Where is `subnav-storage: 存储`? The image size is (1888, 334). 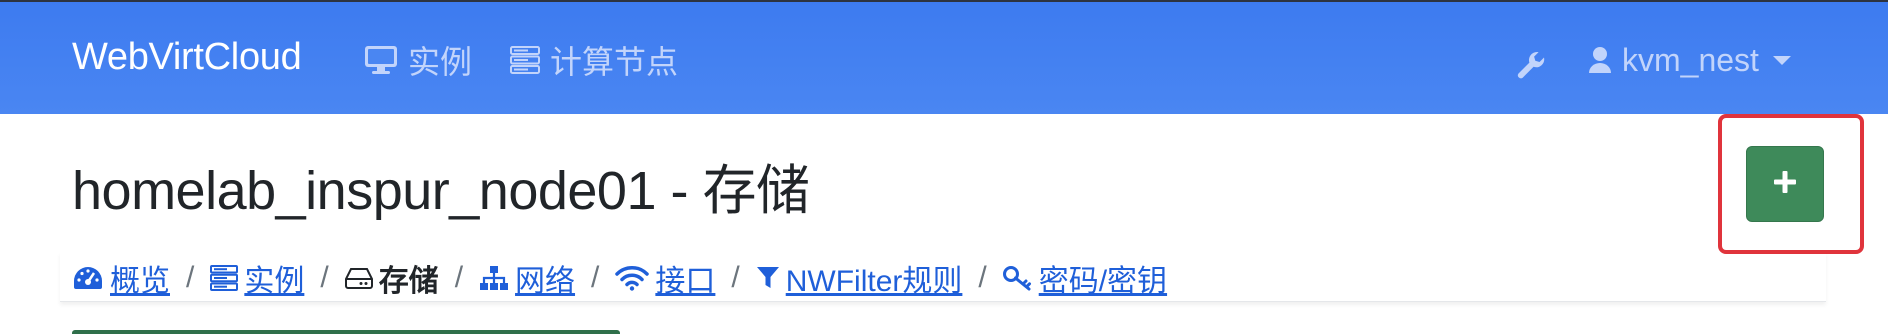
subnav-storage: 存储 is located at coordinates (391, 278).